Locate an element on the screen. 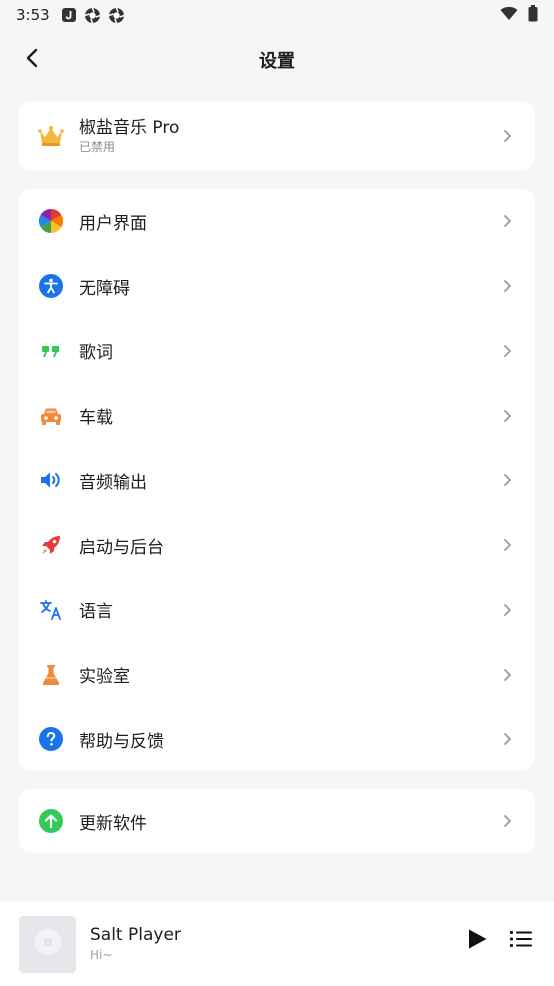  pro-card: 椒盐音乐 Pro 已禁用 is located at coordinates (277, 136).